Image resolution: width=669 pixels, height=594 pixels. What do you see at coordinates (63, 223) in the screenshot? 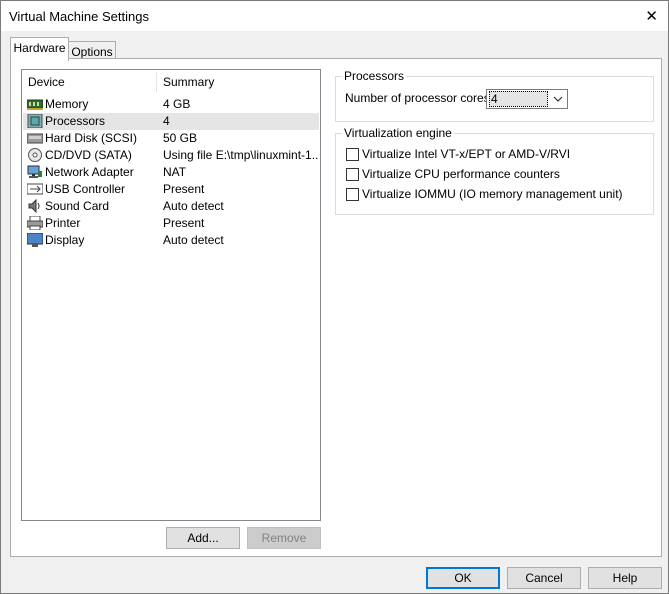
I see `device-name: Printer` at bounding box center [63, 223].